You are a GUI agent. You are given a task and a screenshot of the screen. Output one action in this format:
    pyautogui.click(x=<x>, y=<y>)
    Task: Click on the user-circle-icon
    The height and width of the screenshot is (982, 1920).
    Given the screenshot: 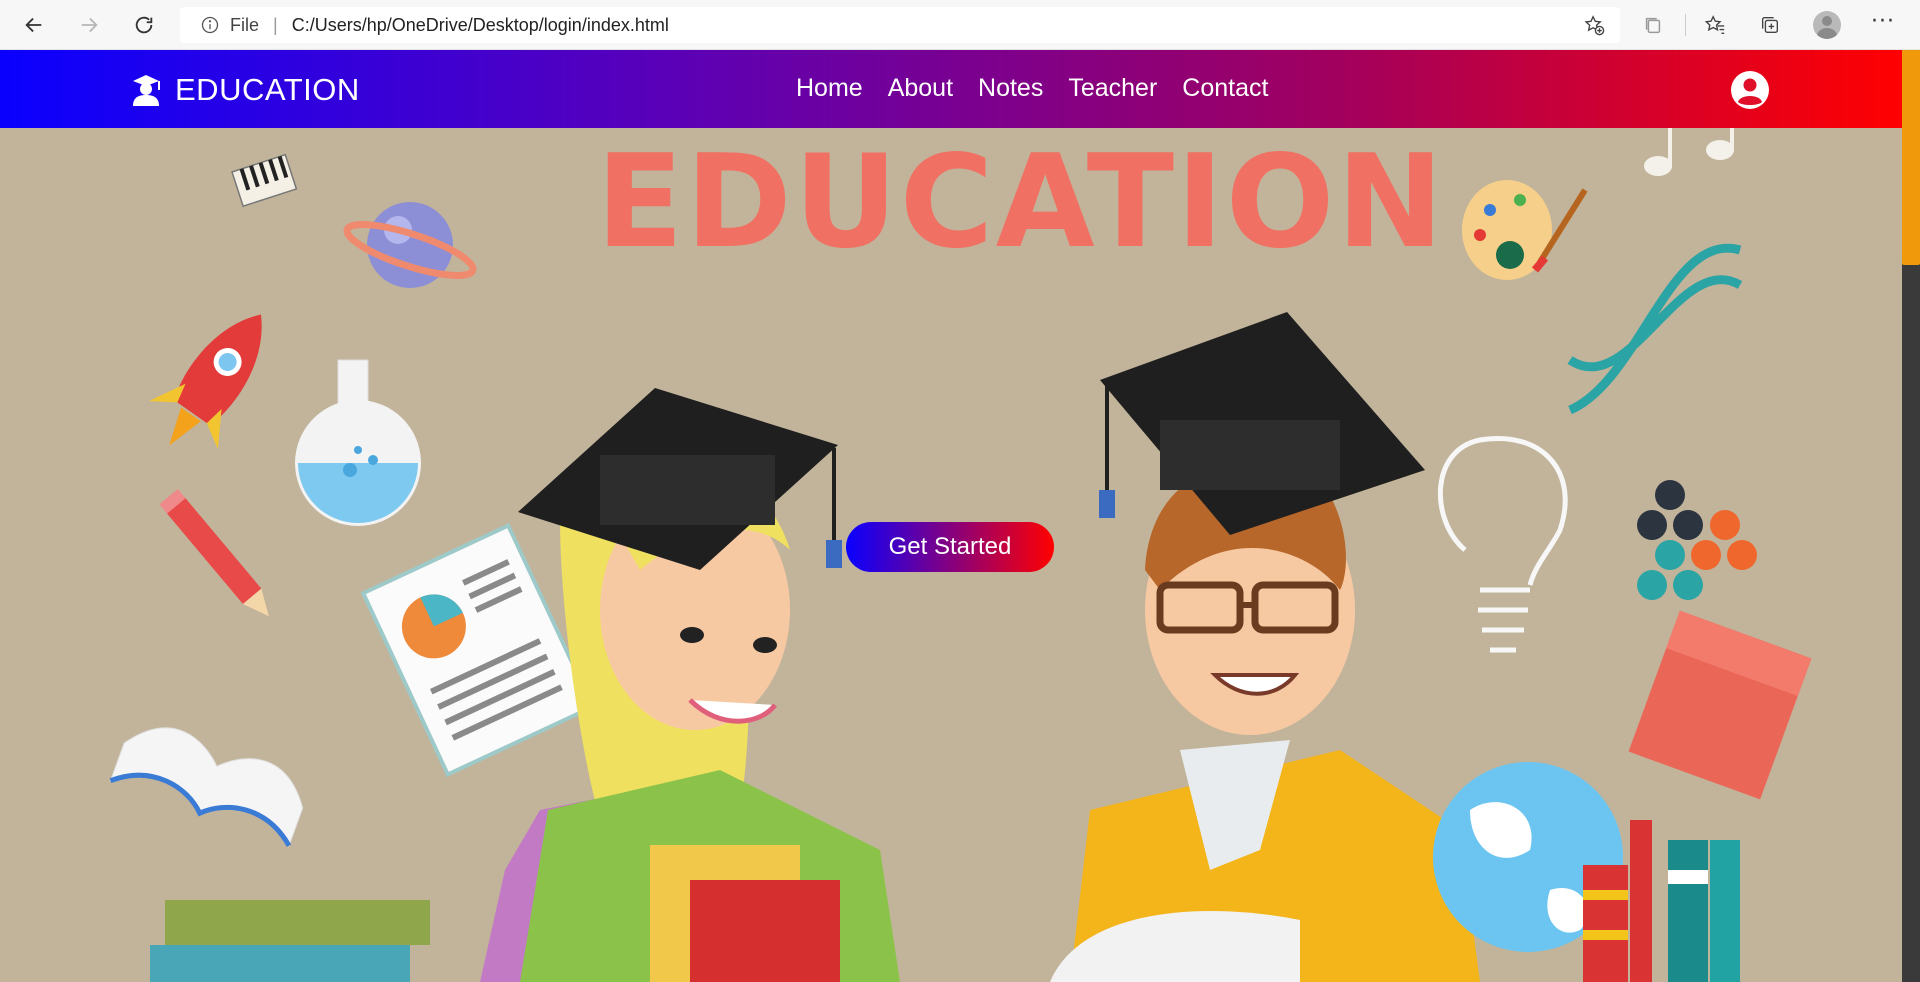 What is the action you would take?
    pyautogui.click(x=1750, y=90)
    